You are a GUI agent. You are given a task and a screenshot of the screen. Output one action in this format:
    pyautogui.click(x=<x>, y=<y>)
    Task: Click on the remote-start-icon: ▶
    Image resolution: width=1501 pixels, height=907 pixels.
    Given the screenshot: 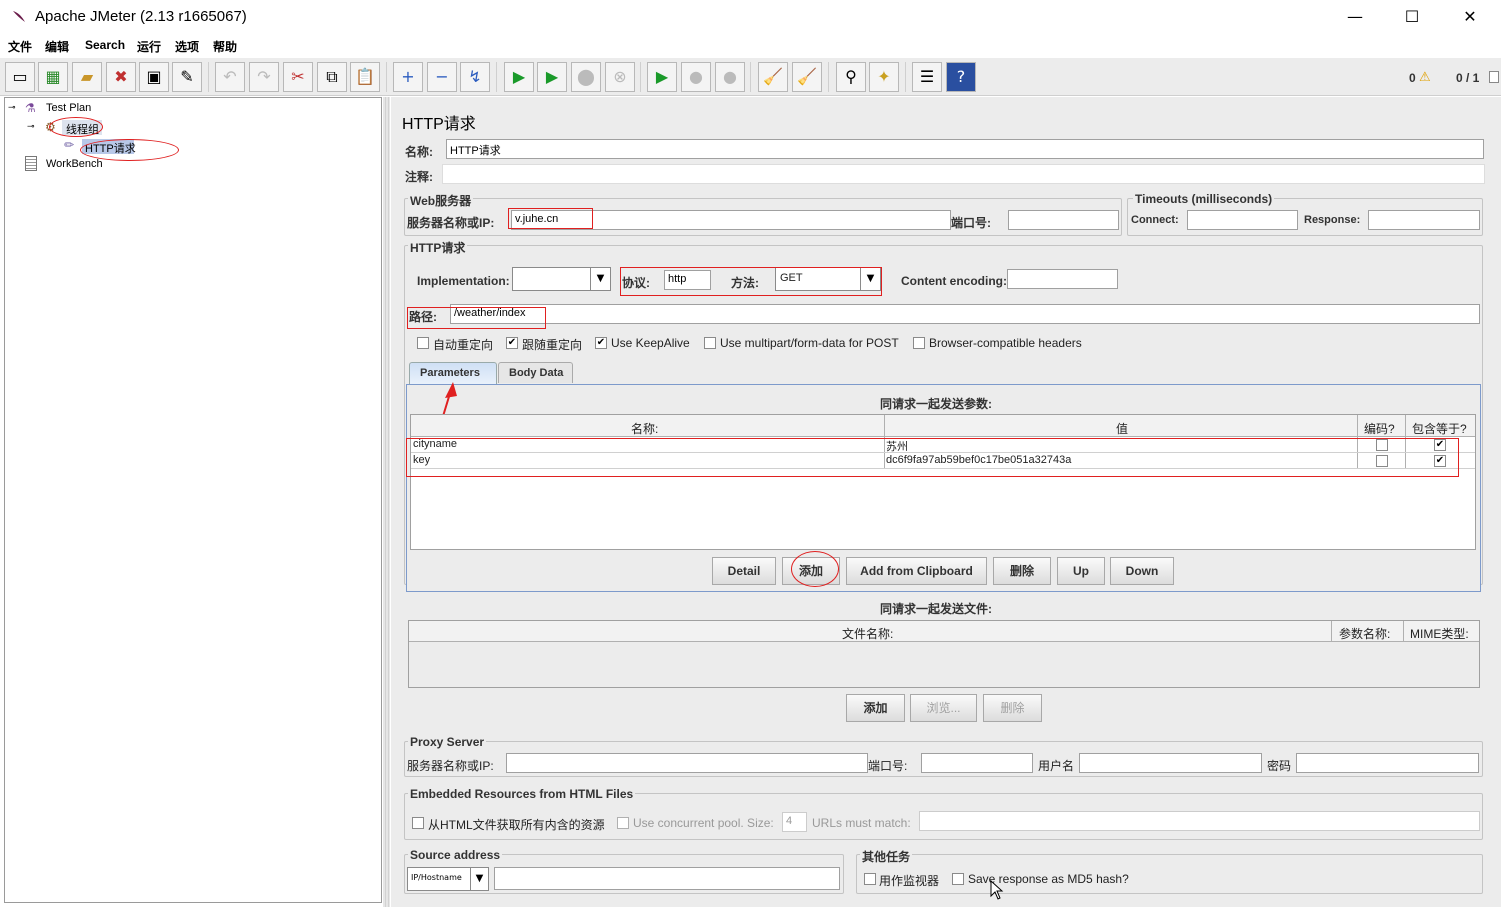 What is the action you would take?
    pyautogui.click(x=662, y=77)
    